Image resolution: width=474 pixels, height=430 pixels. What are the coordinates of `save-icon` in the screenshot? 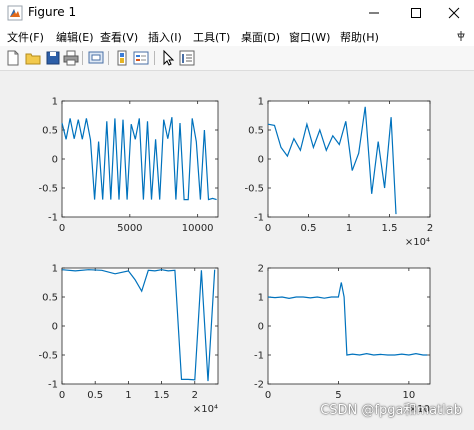 It's located at (53, 58).